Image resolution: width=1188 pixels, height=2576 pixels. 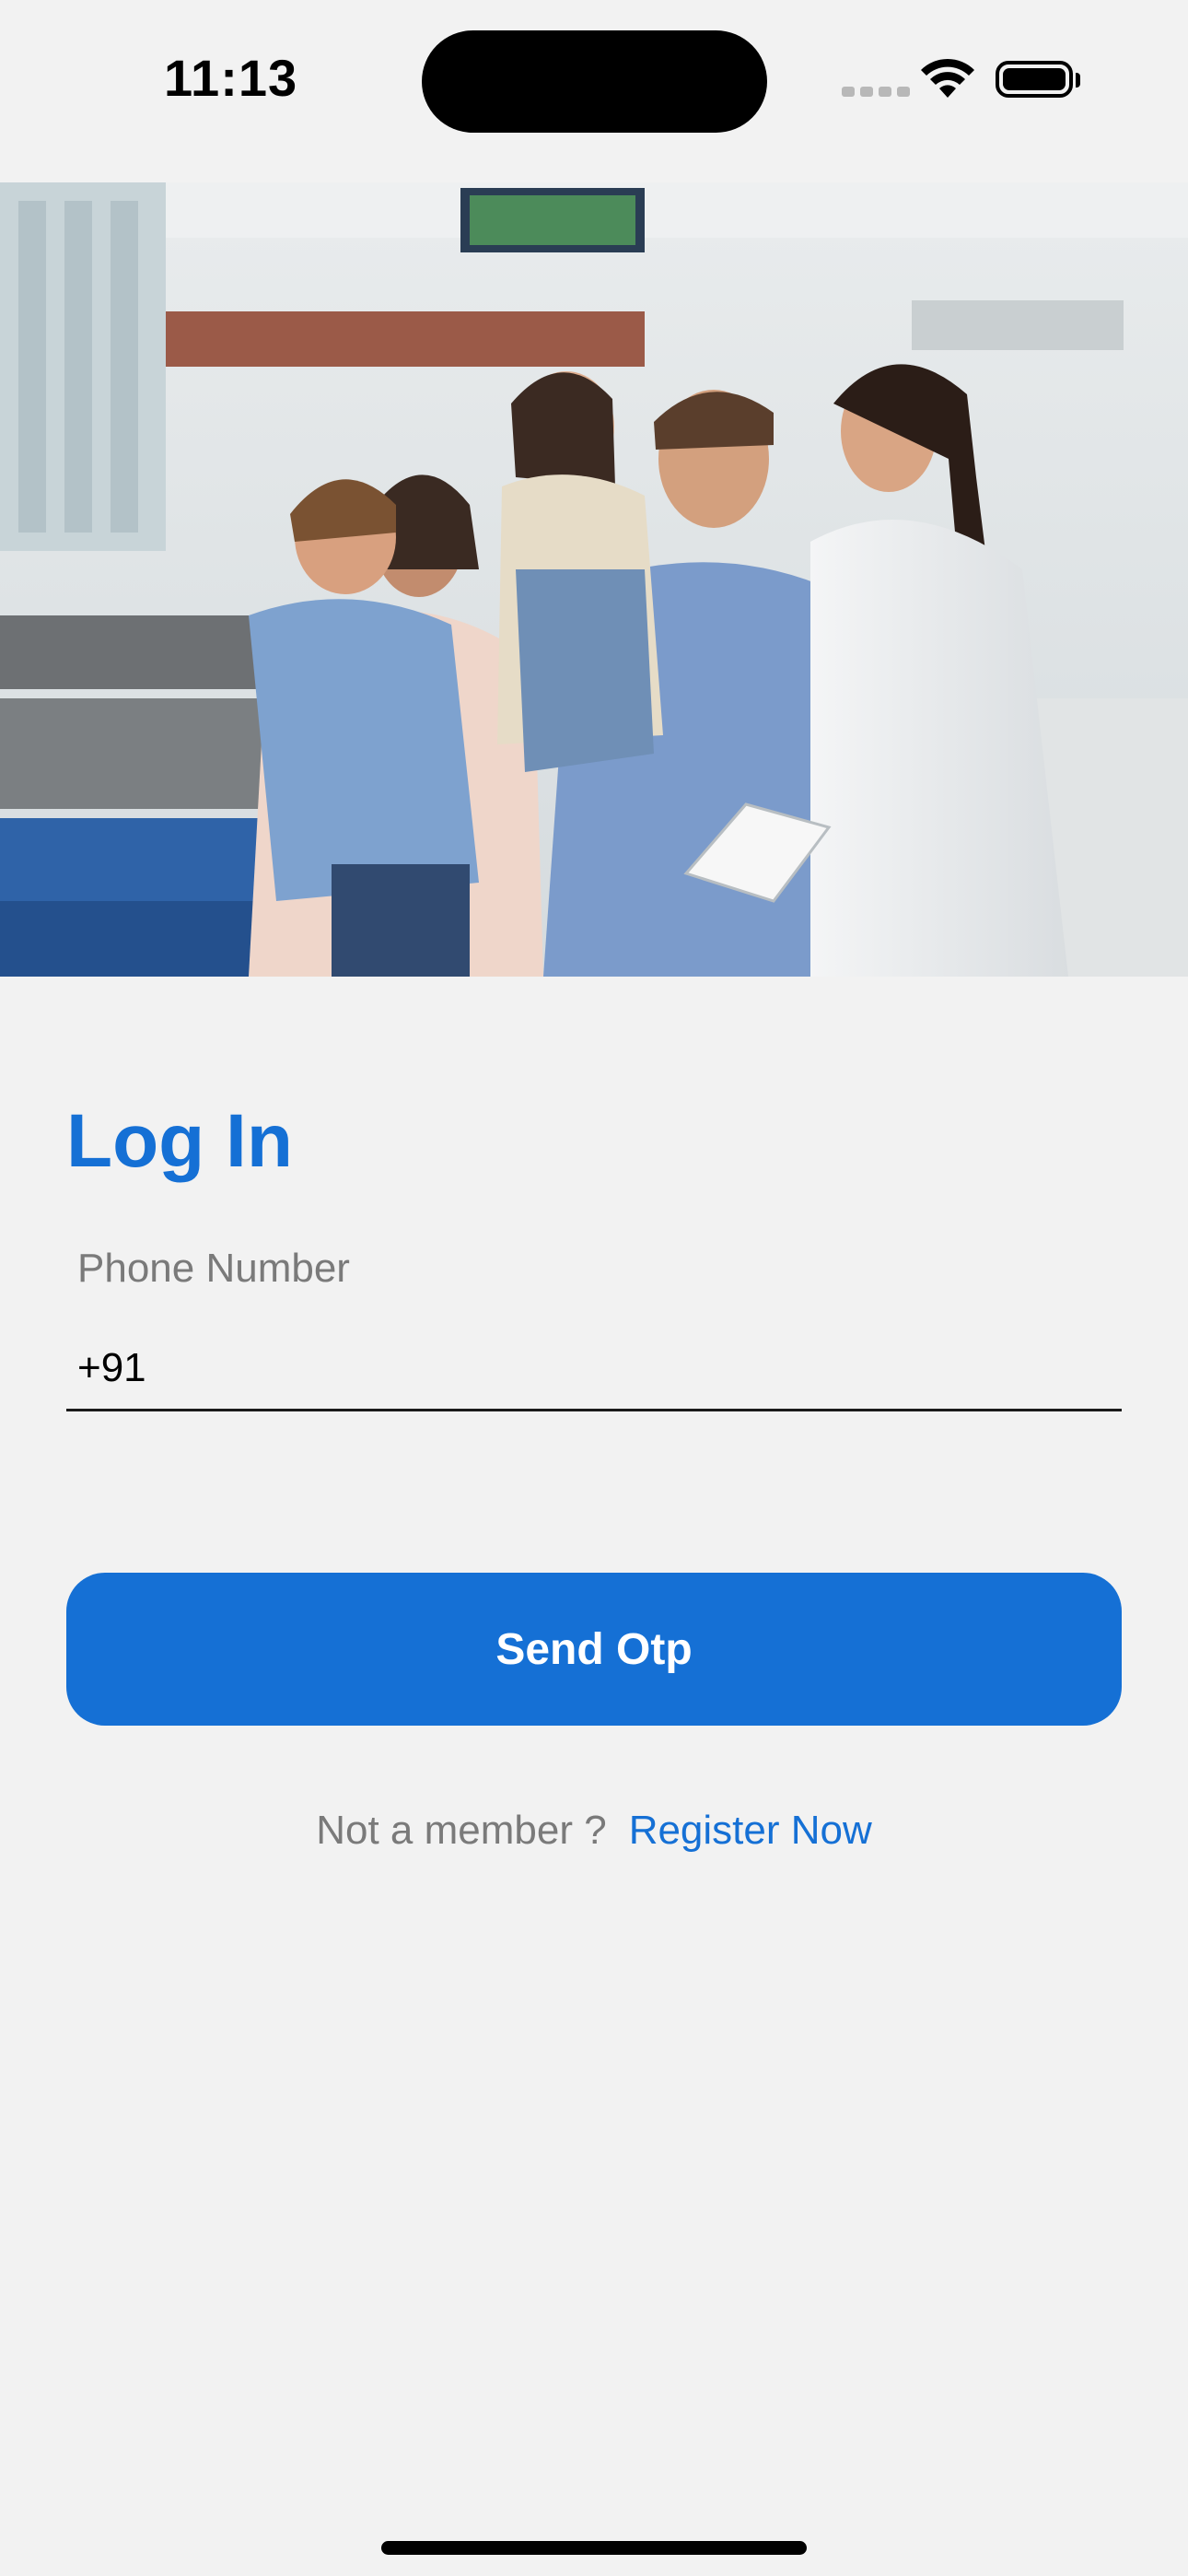 What do you see at coordinates (179, 1141) in the screenshot?
I see `page-title: Log In` at bounding box center [179, 1141].